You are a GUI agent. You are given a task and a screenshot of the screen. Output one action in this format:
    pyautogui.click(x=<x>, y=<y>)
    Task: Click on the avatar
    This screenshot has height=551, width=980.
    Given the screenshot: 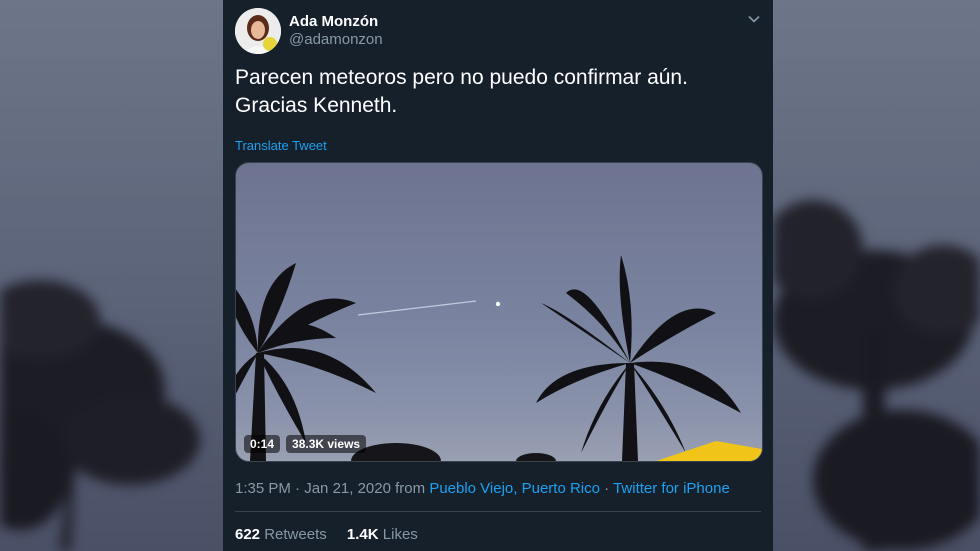 What is the action you would take?
    pyautogui.click(x=258, y=31)
    